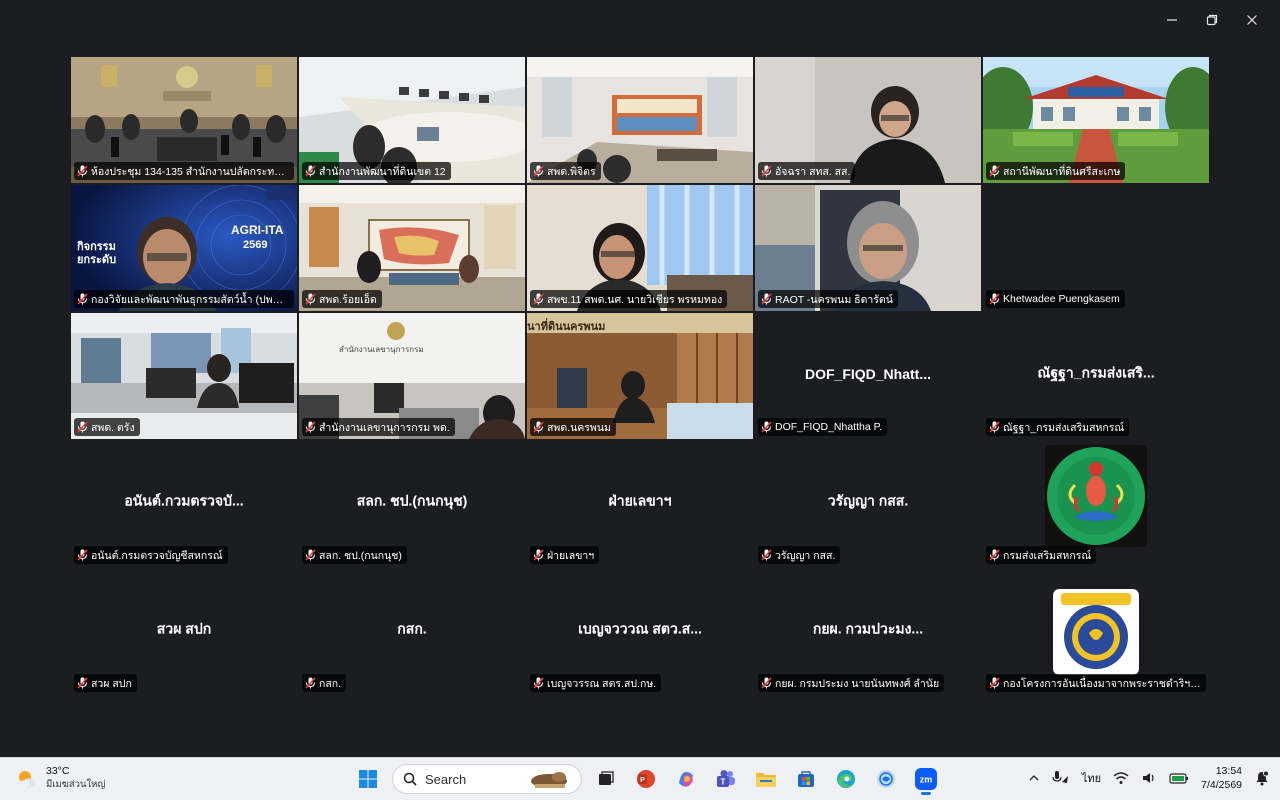 The width and height of the screenshot is (1280, 800). I want to click on participant-name: DOF_FIQD_Nhattha P., so click(829, 427).